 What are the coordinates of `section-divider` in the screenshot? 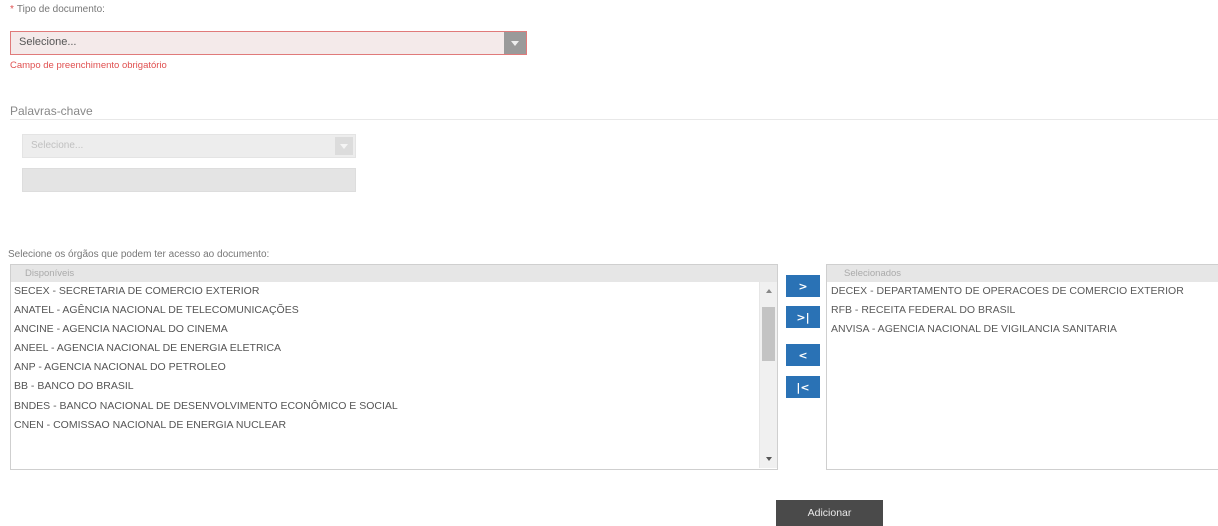 It's located at (614, 119).